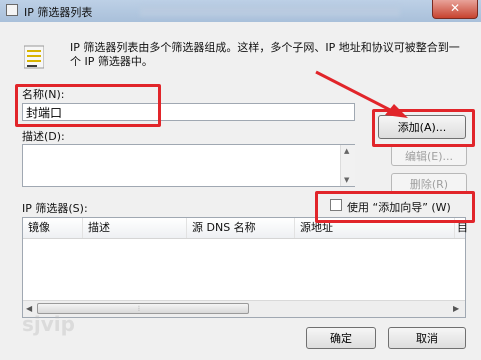  I want to click on horizontal-scrollbar: ◀ ⫶ ▶, so click(244, 308).